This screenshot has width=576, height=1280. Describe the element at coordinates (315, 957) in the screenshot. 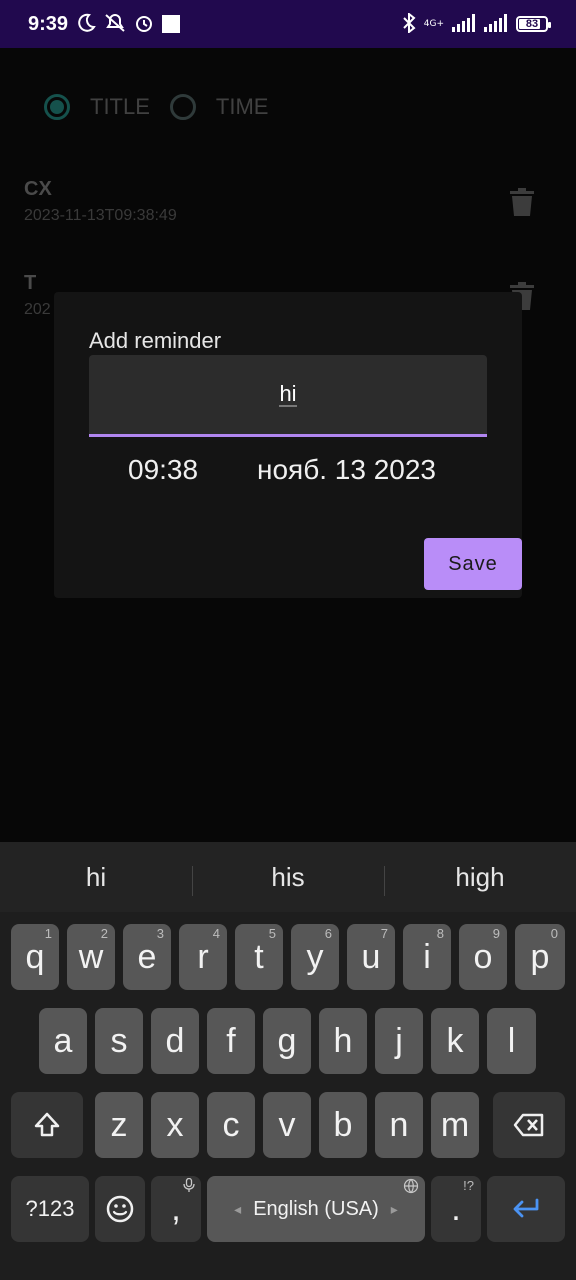

I see `key-y: y6` at that location.